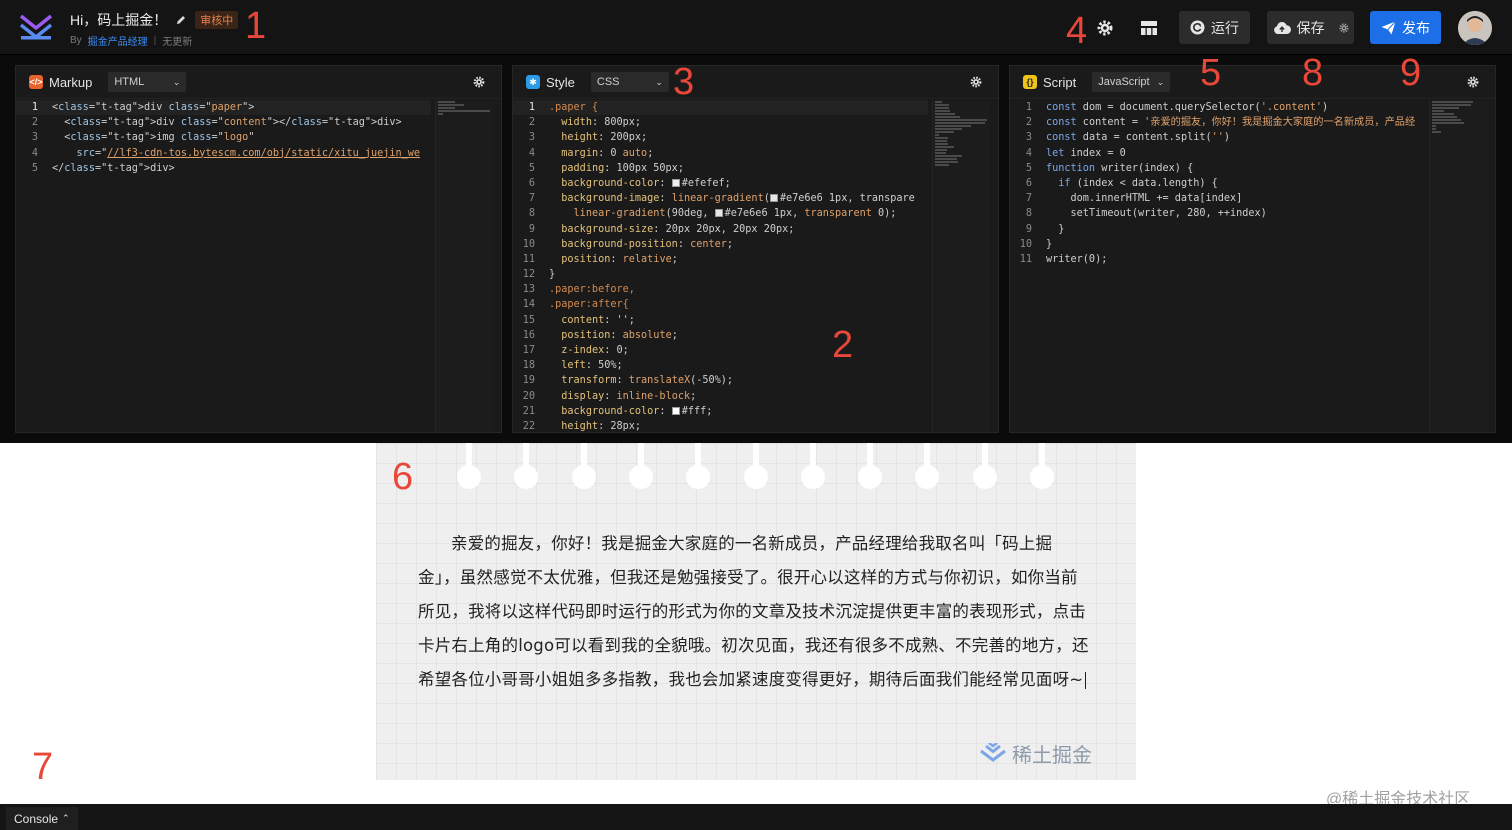  Describe the element at coordinates (720, 244) in the screenshot. I see `code-line: 10 background-position: center;` at that location.